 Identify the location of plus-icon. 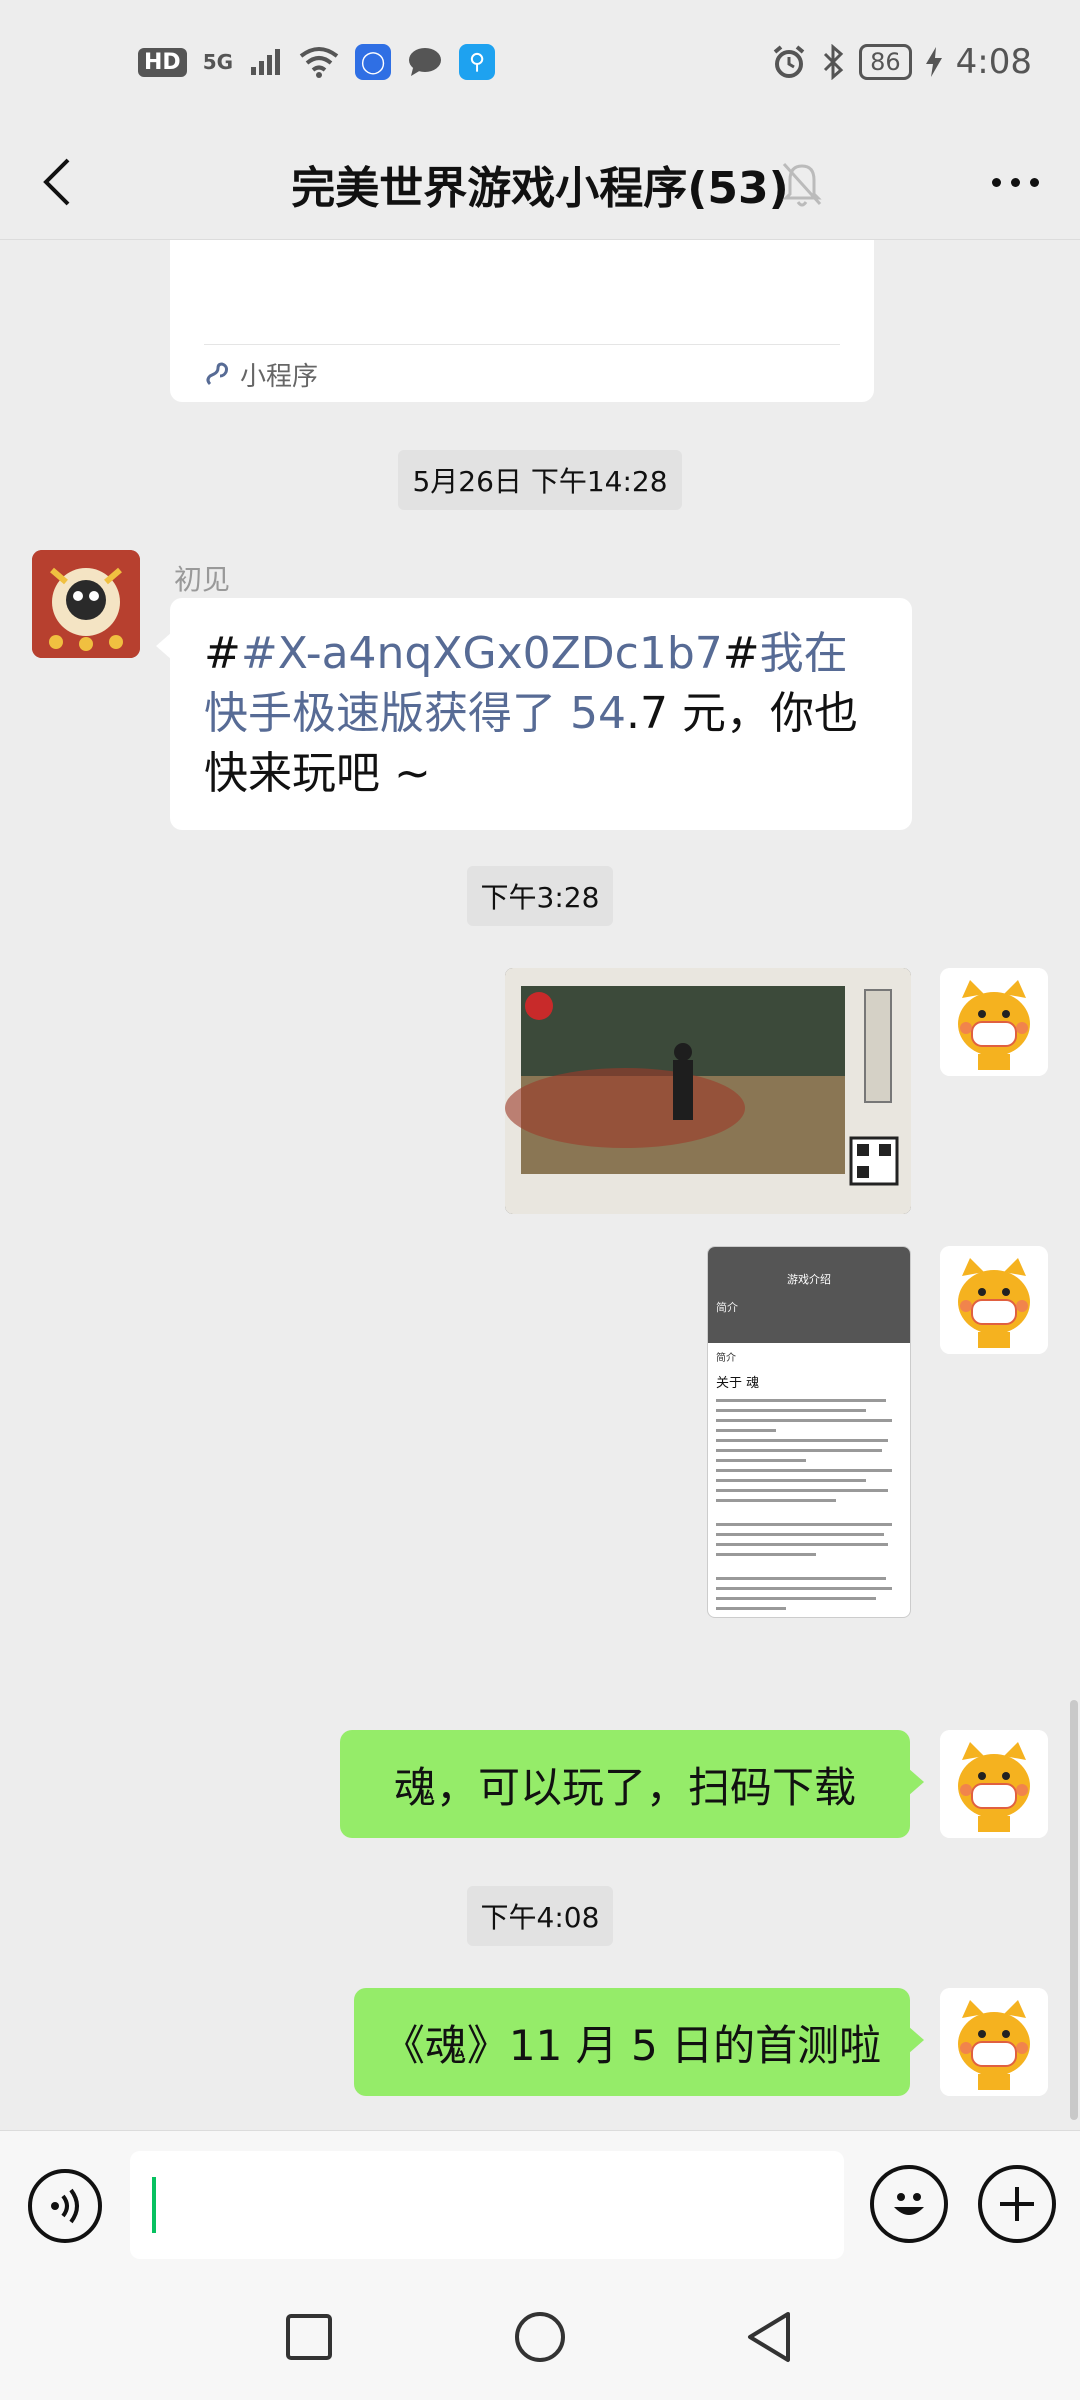
(1017, 2204).